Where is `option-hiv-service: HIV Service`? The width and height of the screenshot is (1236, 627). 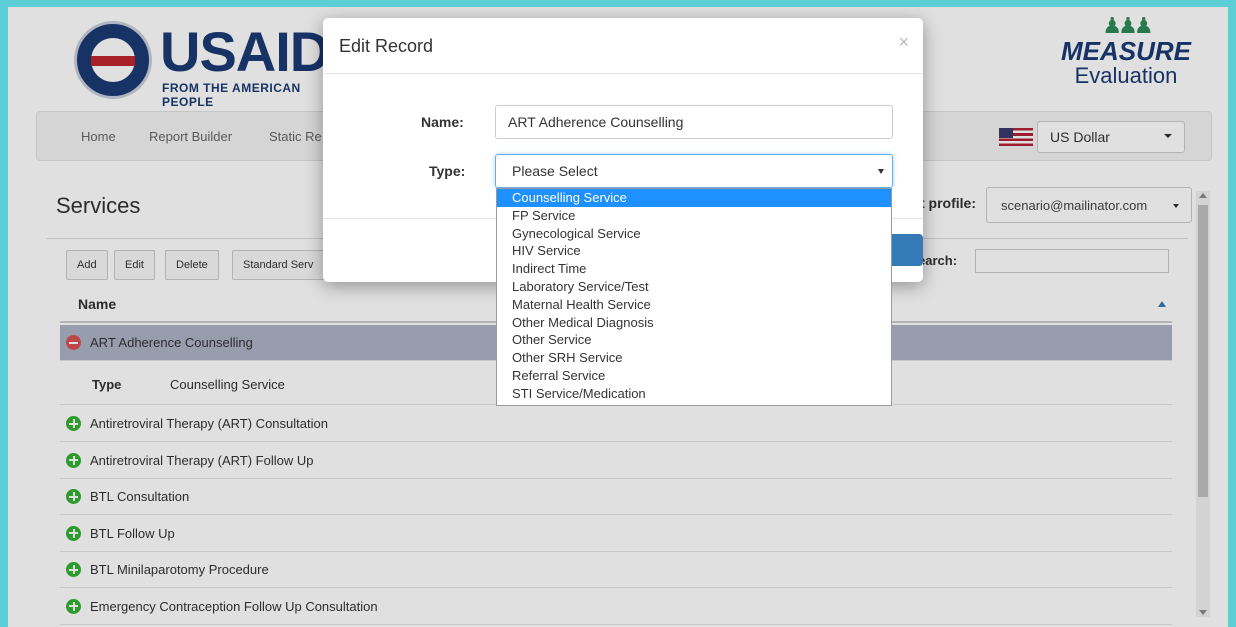
option-hiv-service: HIV Service is located at coordinates (694, 251).